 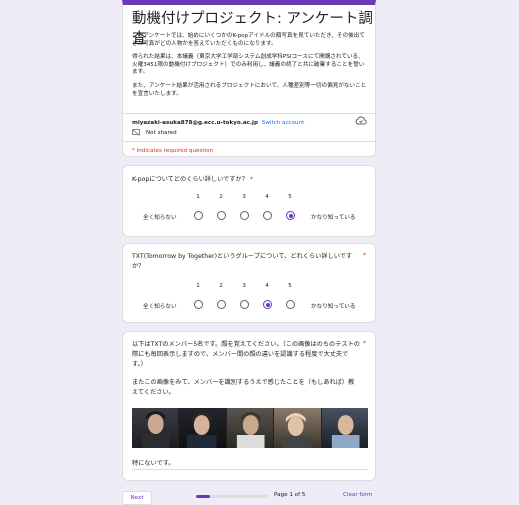 I want to click on answer-underline, so click(x=250, y=469).